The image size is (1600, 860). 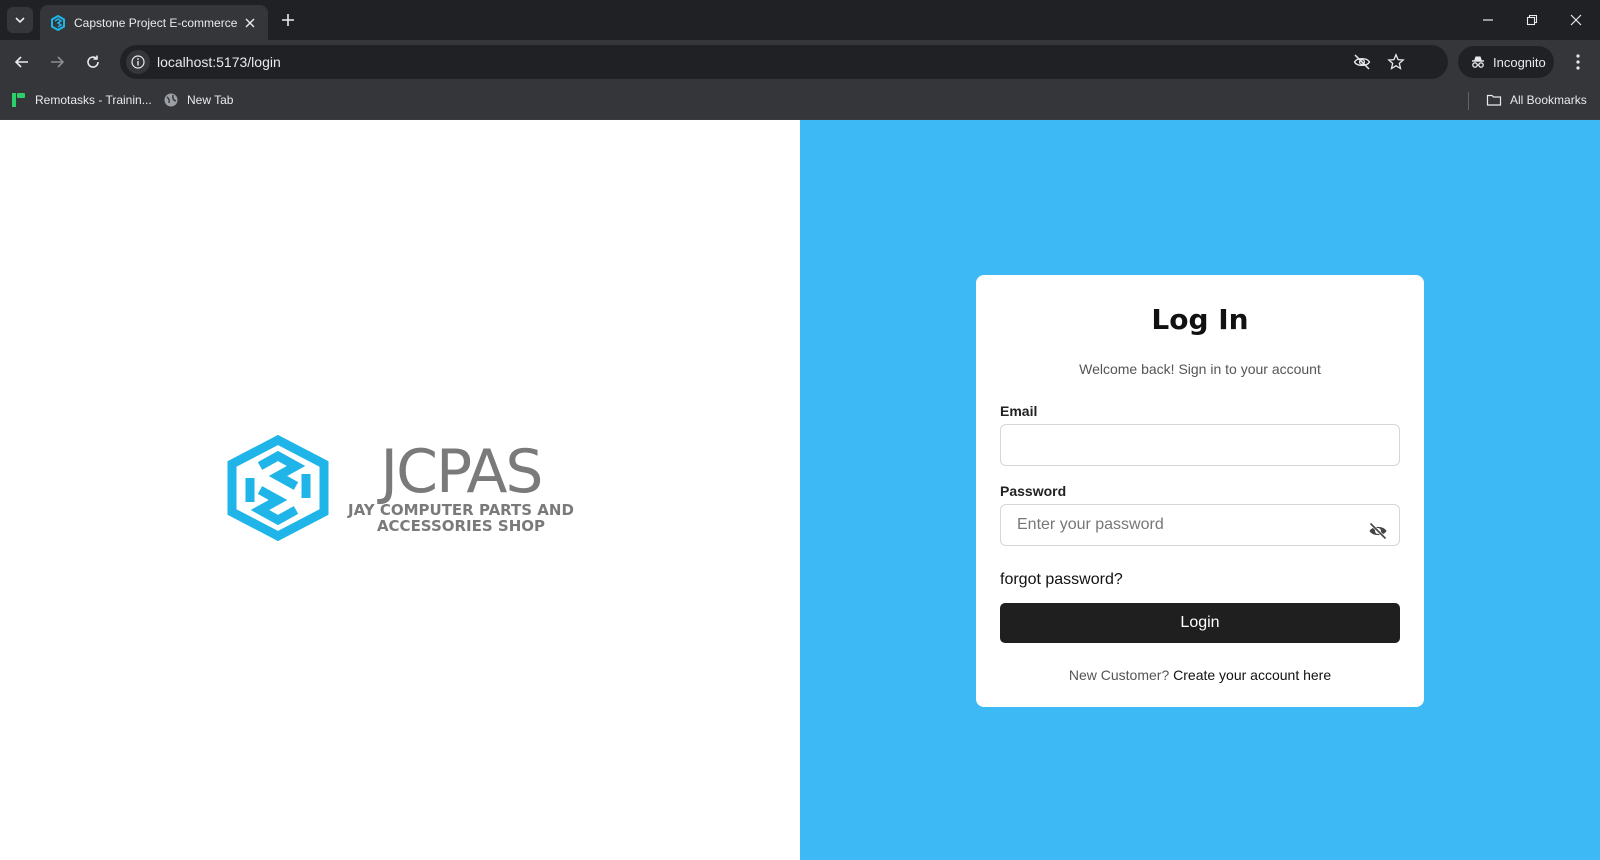 What do you see at coordinates (1200, 369) in the screenshot?
I see `login-subtitle: Welcome back! Sign in to your account` at bounding box center [1200, 369].